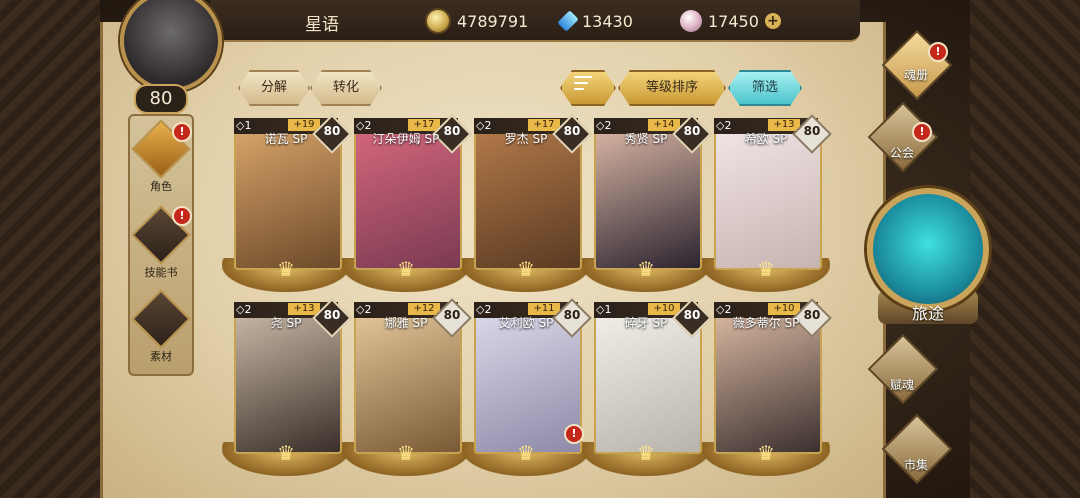 This screenshot has height=498, width=1080. I want to click on soul-book-icon, so click(917, 65).